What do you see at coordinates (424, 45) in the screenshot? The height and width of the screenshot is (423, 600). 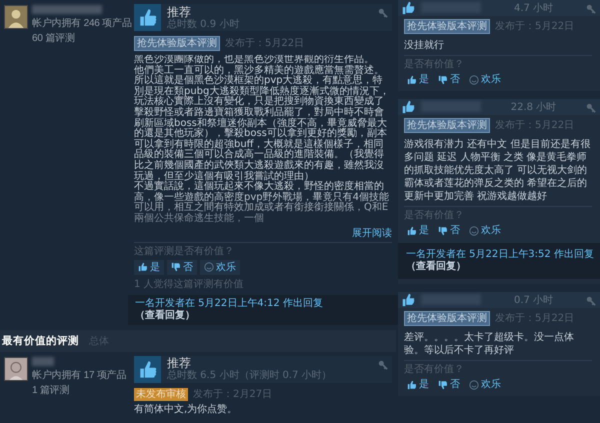 I see `review-text: 没挂就行` at bounding box center [424, 45].